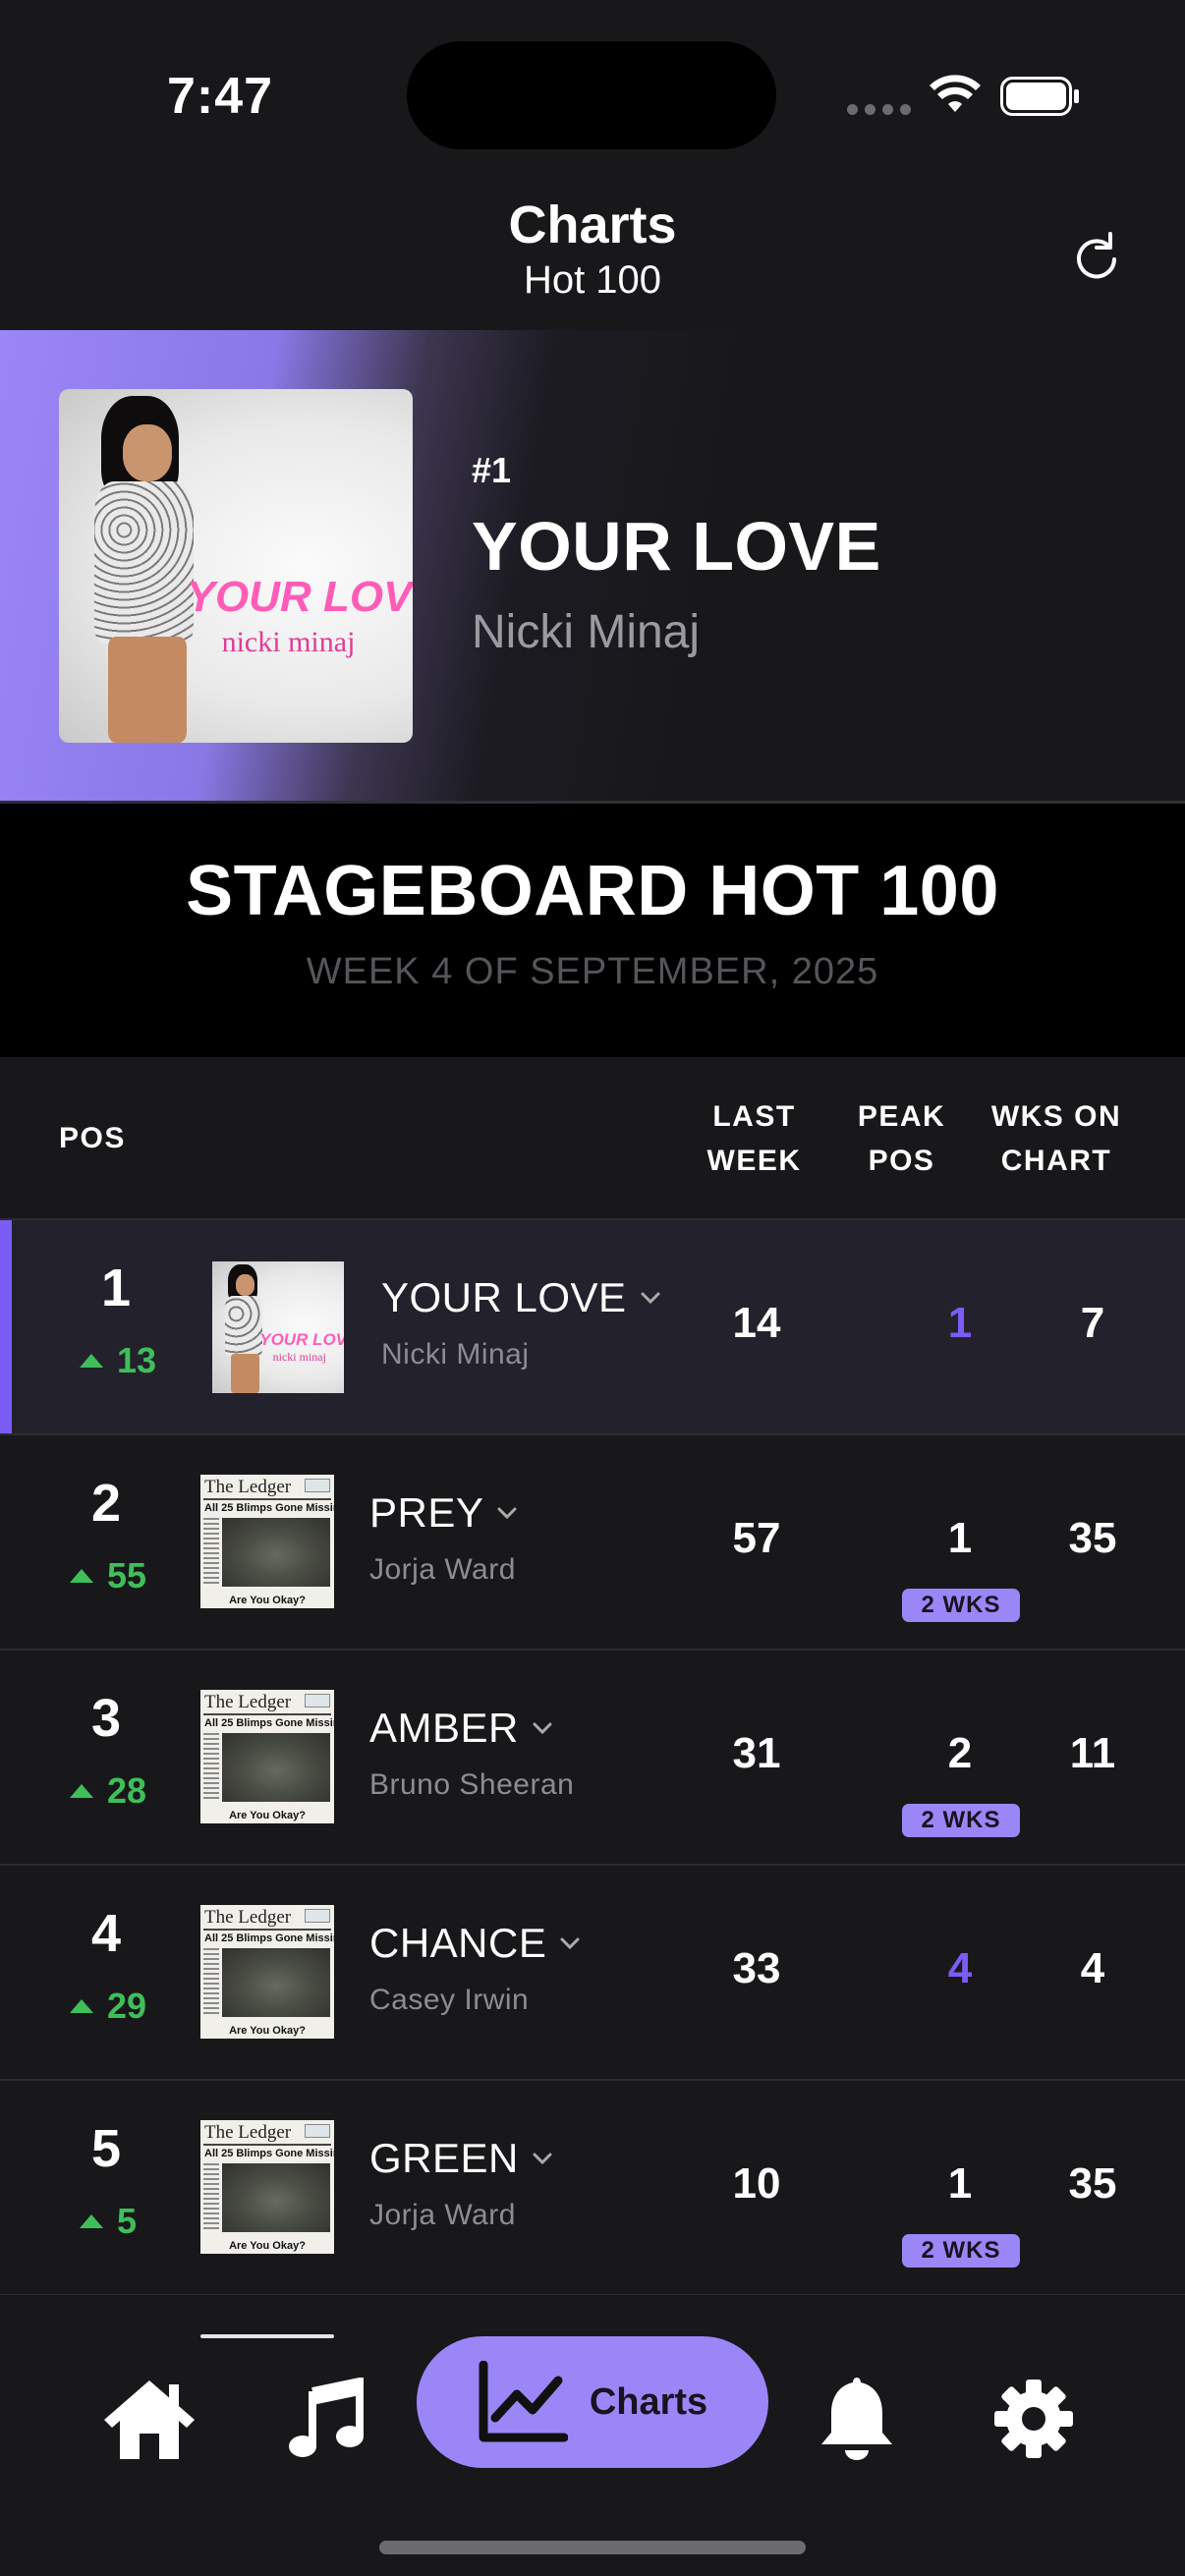 The width and height of the screenshot is (1185, 2576). What do you see at coordinates (118, 1360) in the screenshot?
I see `row-change: 13` at bounding box center [118, 1360].